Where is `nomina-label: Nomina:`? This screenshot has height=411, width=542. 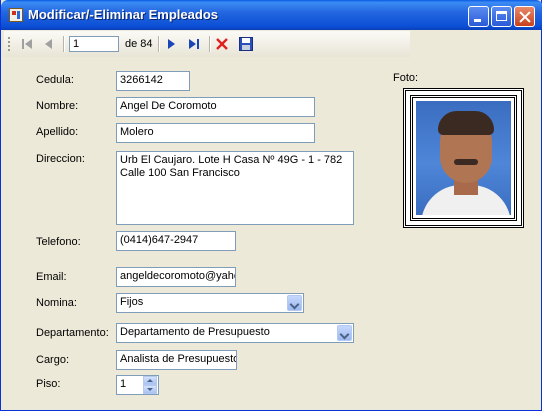
nomina-label: Nomina: is located at coordinates (56, 303).